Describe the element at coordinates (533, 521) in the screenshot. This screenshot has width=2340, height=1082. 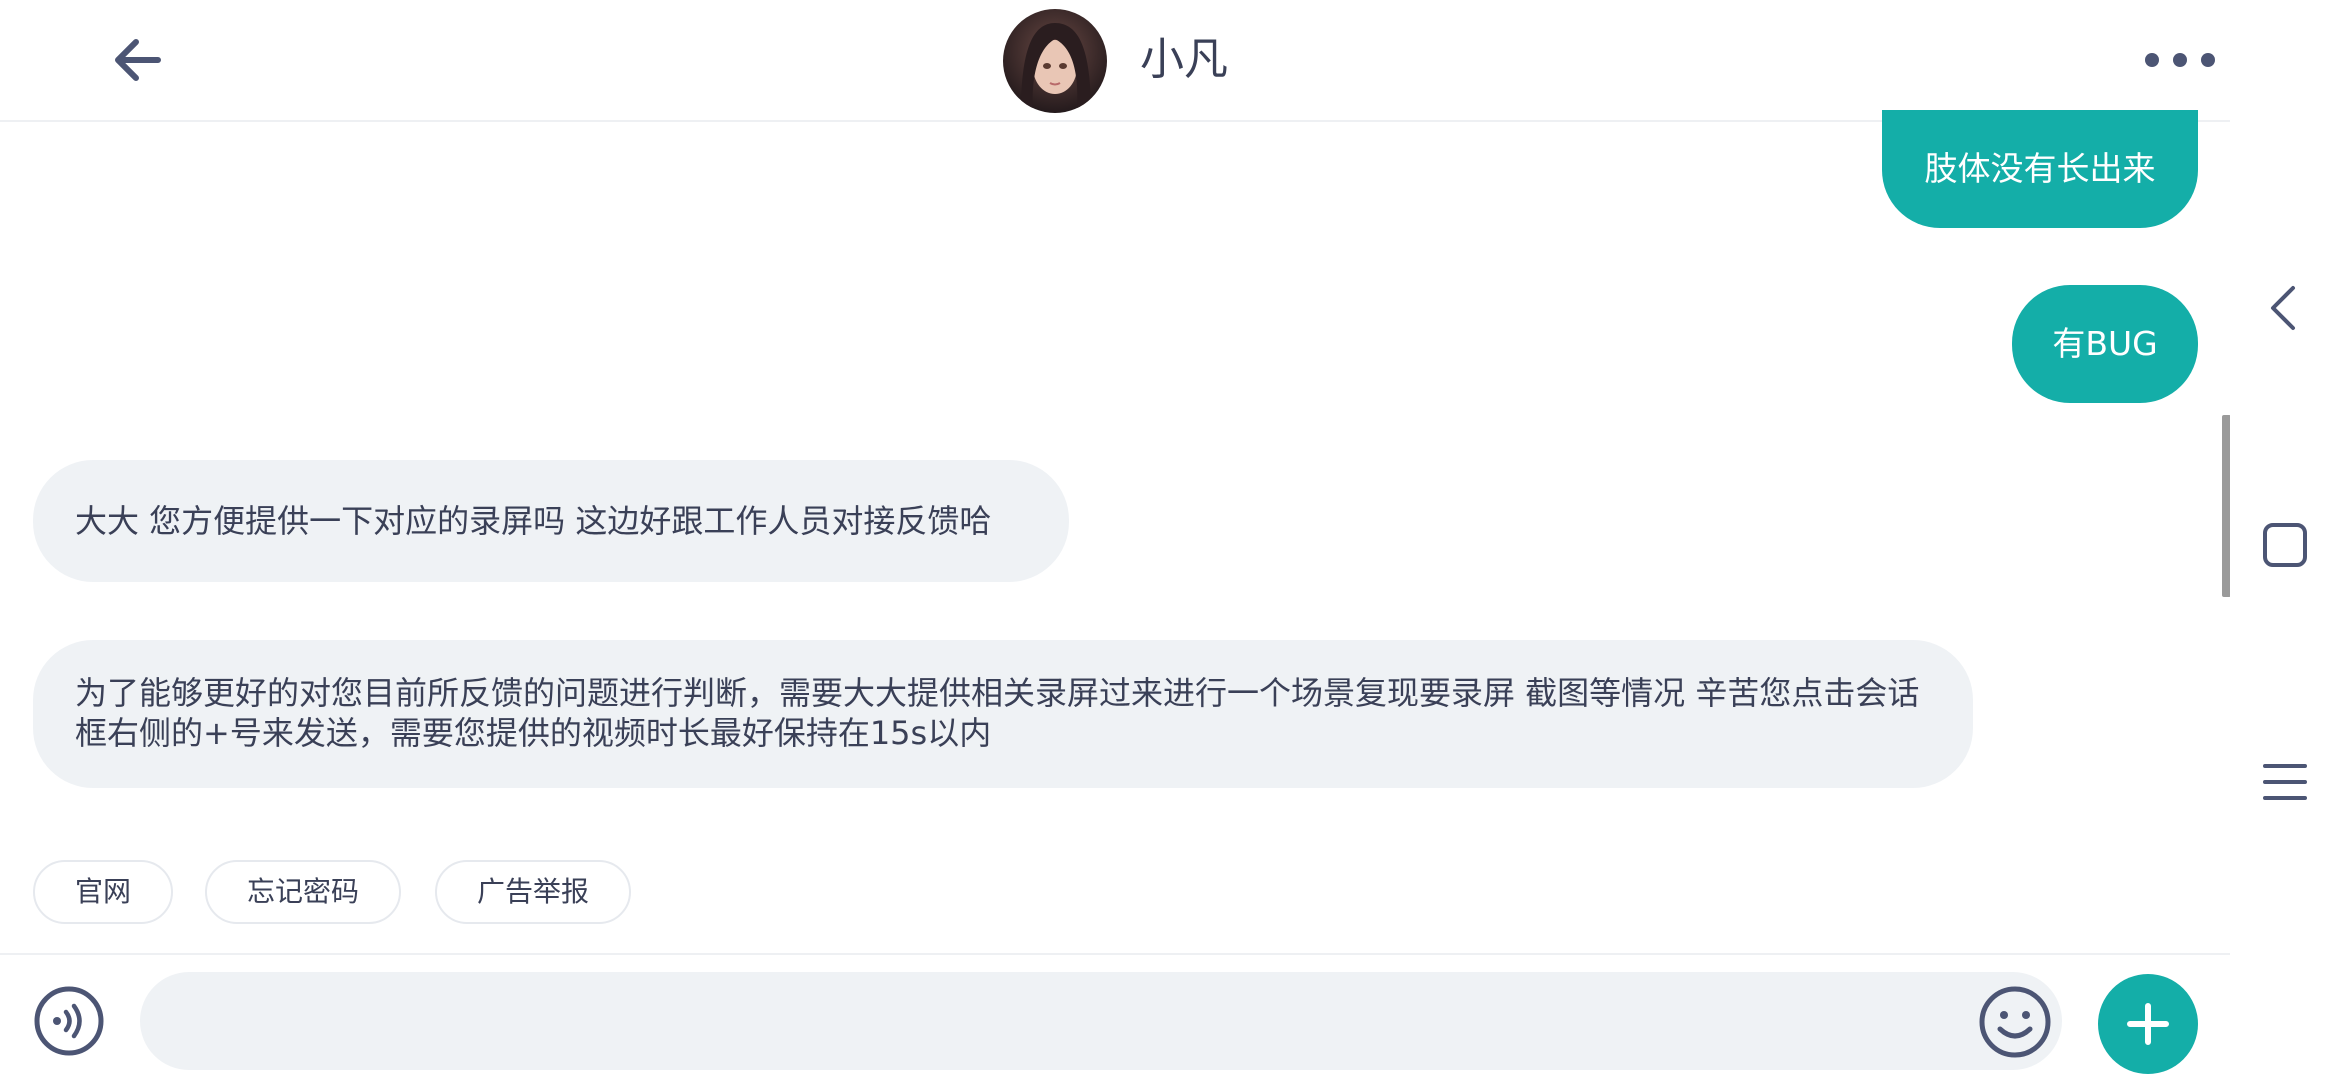
I see `message-text: 大大 您方便提供一下对应的录屏吗 这边好跟工作人员对接反馈哈` at that location.